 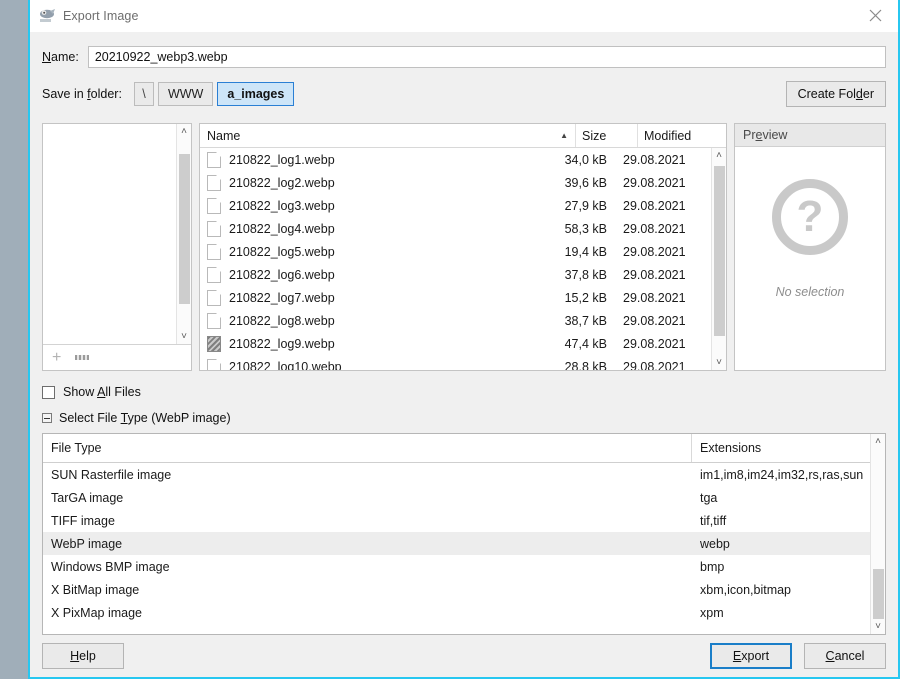 What do you see at coordinates (464, 418) in the screenshot?
I see `select-file-type-expander: Select File Type (WebP image)` at bounding box center [464, 418].